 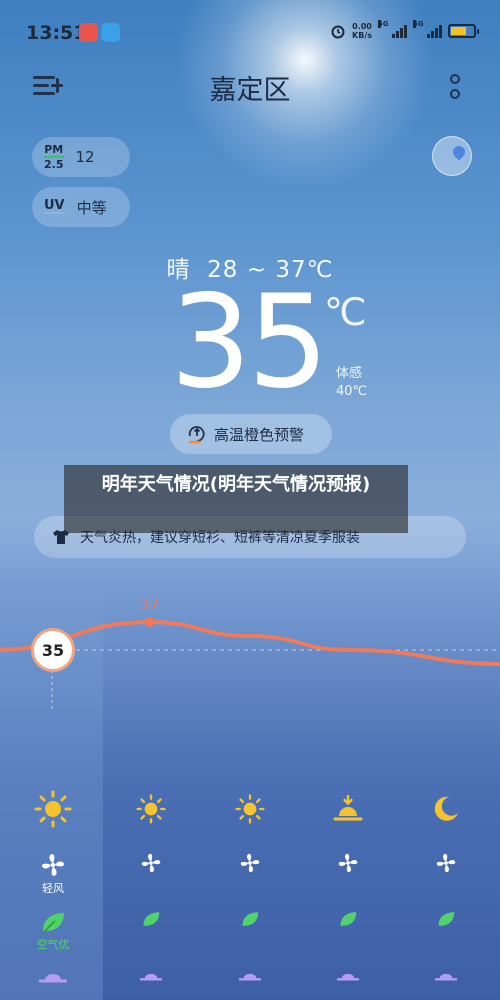 I want to click on hour-5-wind, so click(x=446, y=863).